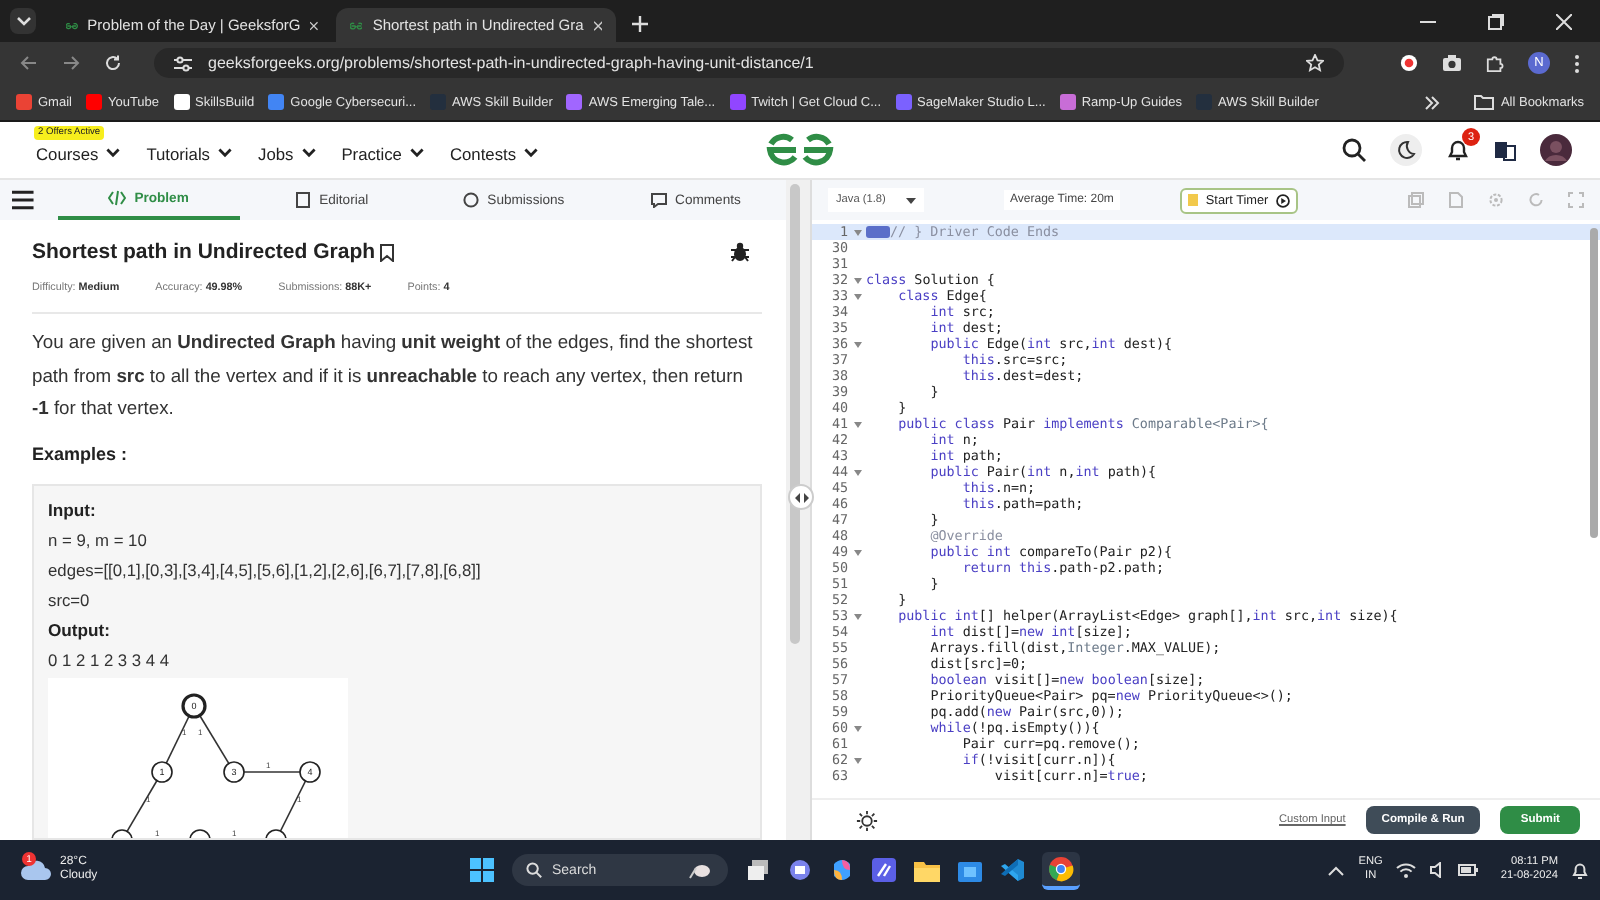 The width and height of the screenshot is (1600, 900). What do you see at coordinates (36, 870) in the screenshot?
I see `cloud-icon` at bounding box center [36, 870].